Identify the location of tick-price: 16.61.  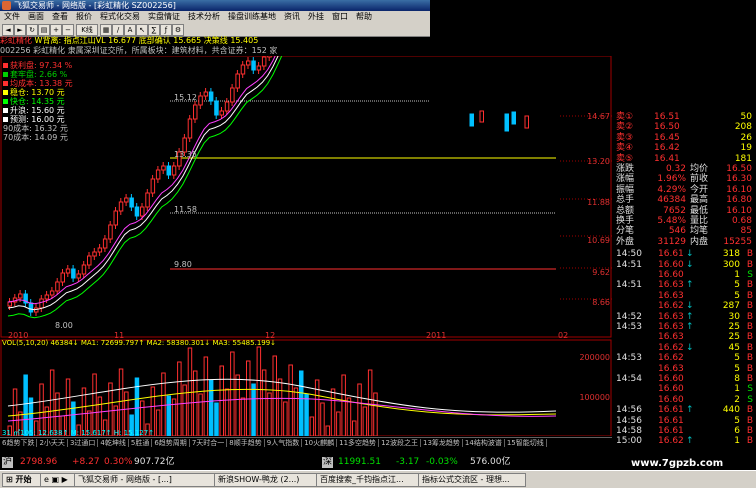
(671, 420).